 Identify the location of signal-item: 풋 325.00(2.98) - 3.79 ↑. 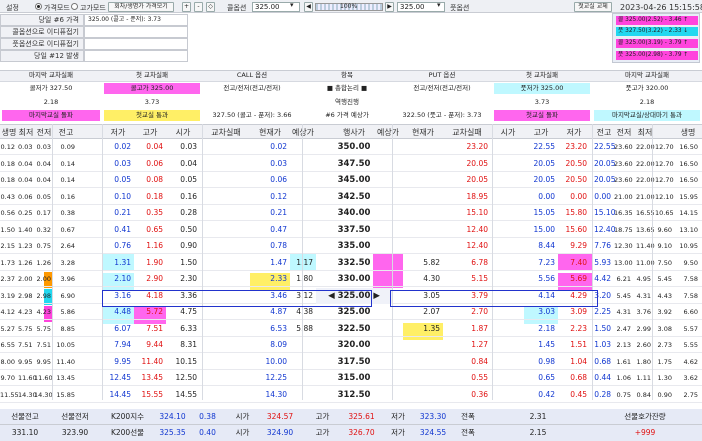
(657, 55).